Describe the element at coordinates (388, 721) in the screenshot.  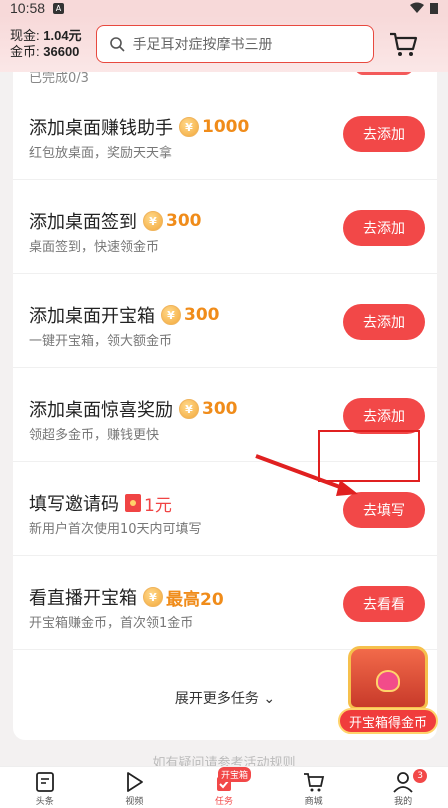
I see `treasure-label: 开宝箱得金币` at that location.